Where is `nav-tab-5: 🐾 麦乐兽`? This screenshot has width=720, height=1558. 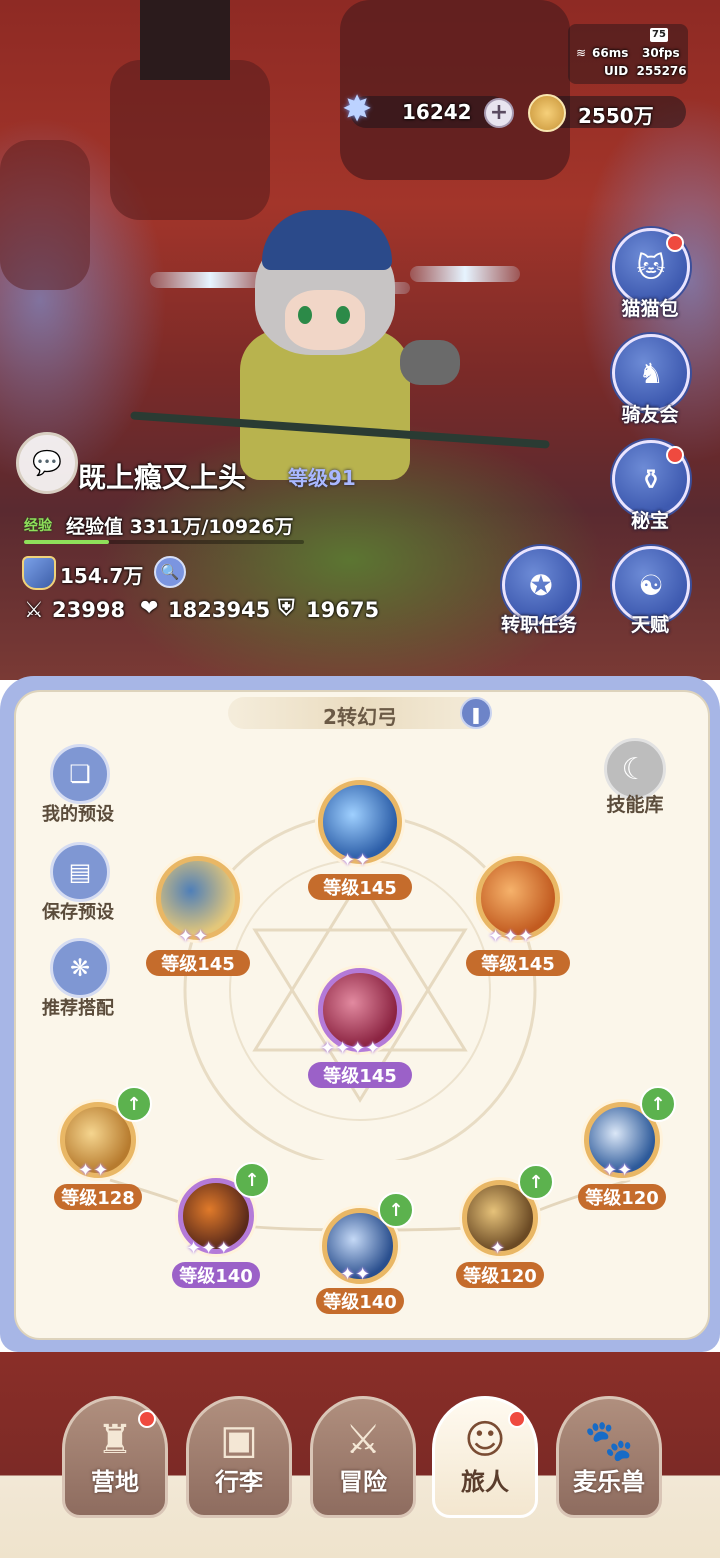 nav-tab-5: 🐾 麦乐兽 is located at coordinates (609, 1457).